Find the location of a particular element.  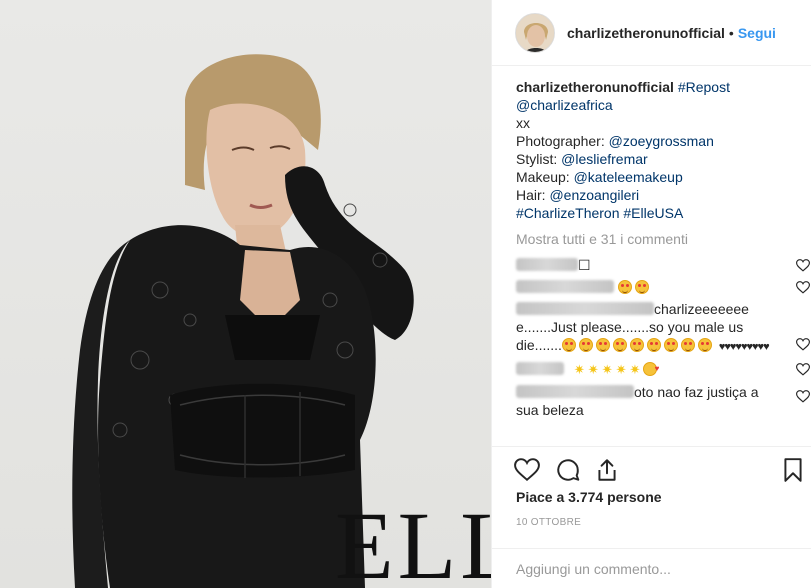

caption-mention: @enzoangileri is located at coordinates (594, 195).